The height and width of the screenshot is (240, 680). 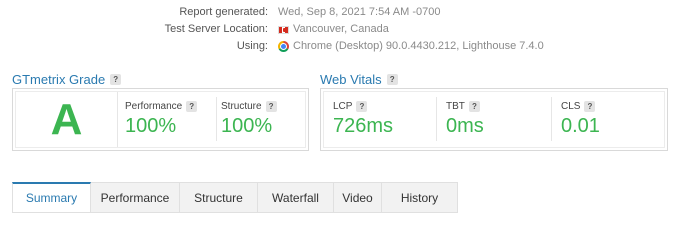 What do you see at coordinates (358, 197) in the screenshot?
I see `tab-video: Video` at bounding box center [358, 197].